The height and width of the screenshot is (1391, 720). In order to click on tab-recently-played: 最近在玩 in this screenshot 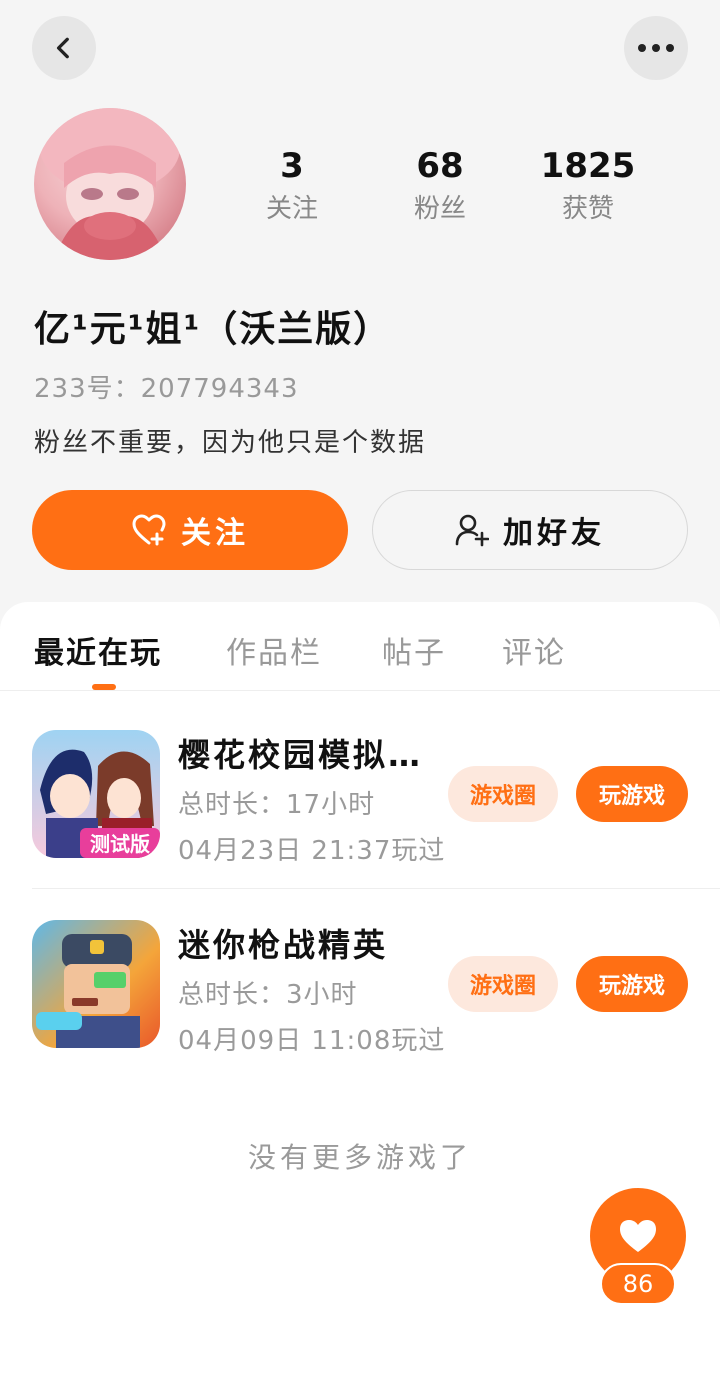, I will do `click(98, 650)`.